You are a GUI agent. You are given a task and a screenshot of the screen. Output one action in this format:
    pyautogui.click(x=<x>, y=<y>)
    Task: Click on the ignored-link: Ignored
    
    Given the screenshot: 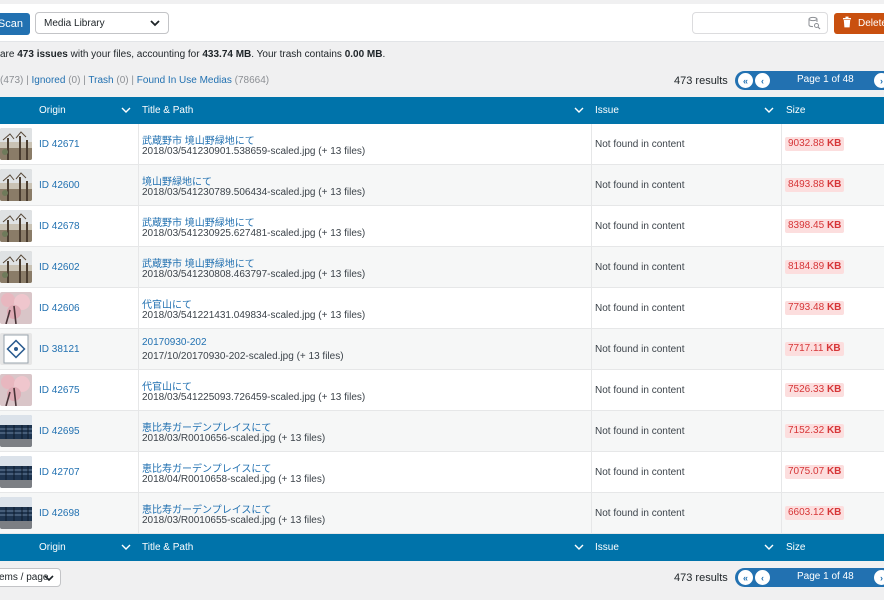 What is the action you would take?
    pyautogui.click(x=49, y=80)
    